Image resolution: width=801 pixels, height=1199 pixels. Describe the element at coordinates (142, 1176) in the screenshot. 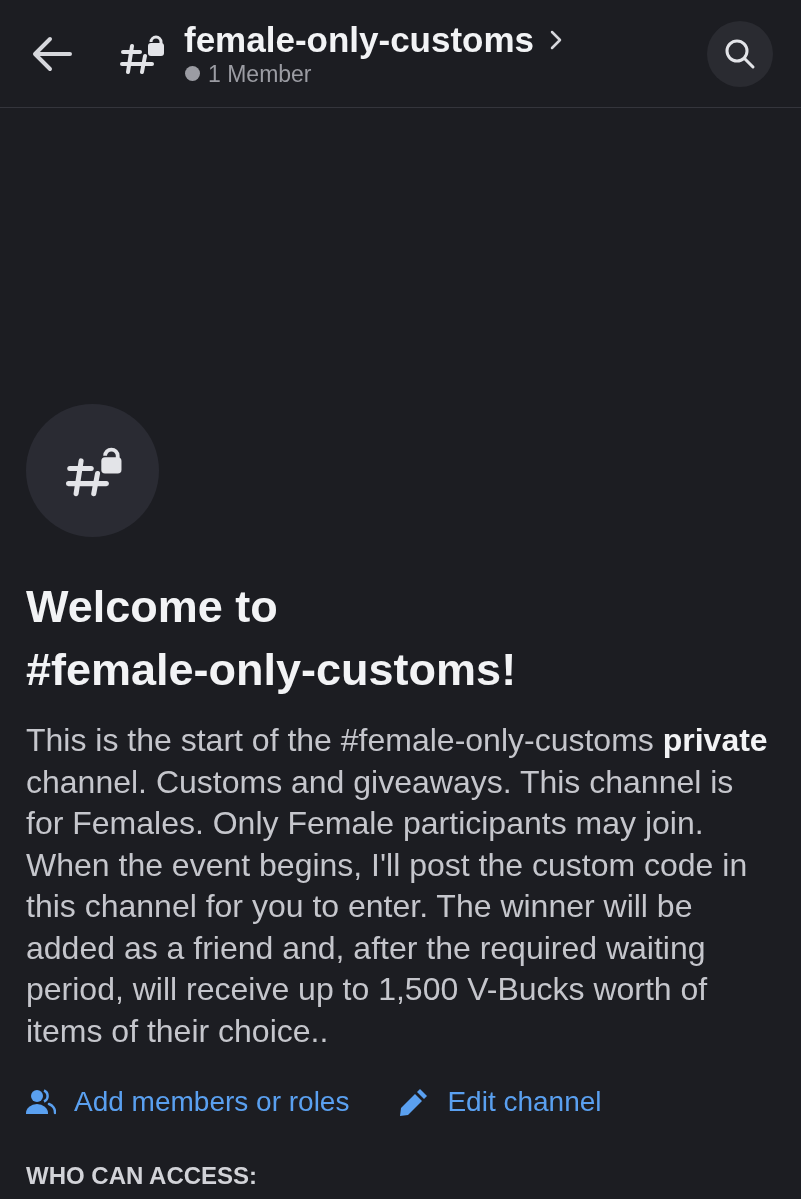

I see `access-heading: WHO CAN ACCESS:` at that location.